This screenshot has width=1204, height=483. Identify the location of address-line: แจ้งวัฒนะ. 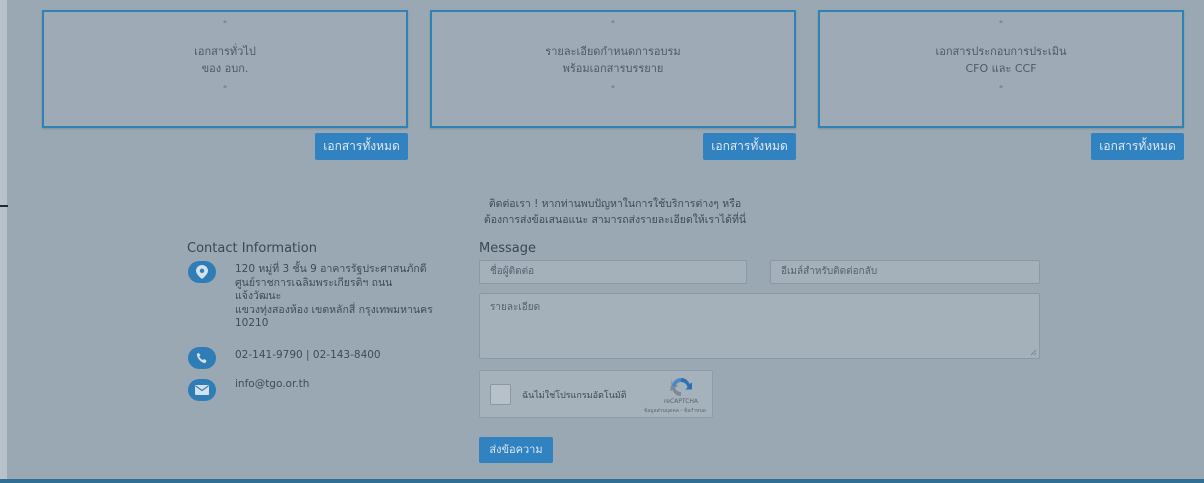
(258, 296).